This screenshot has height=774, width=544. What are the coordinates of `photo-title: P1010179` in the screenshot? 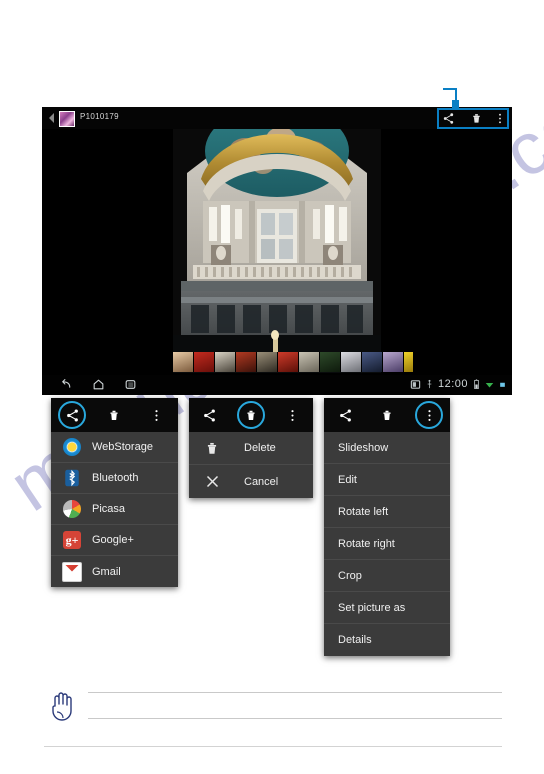 It's located at (99, 116).